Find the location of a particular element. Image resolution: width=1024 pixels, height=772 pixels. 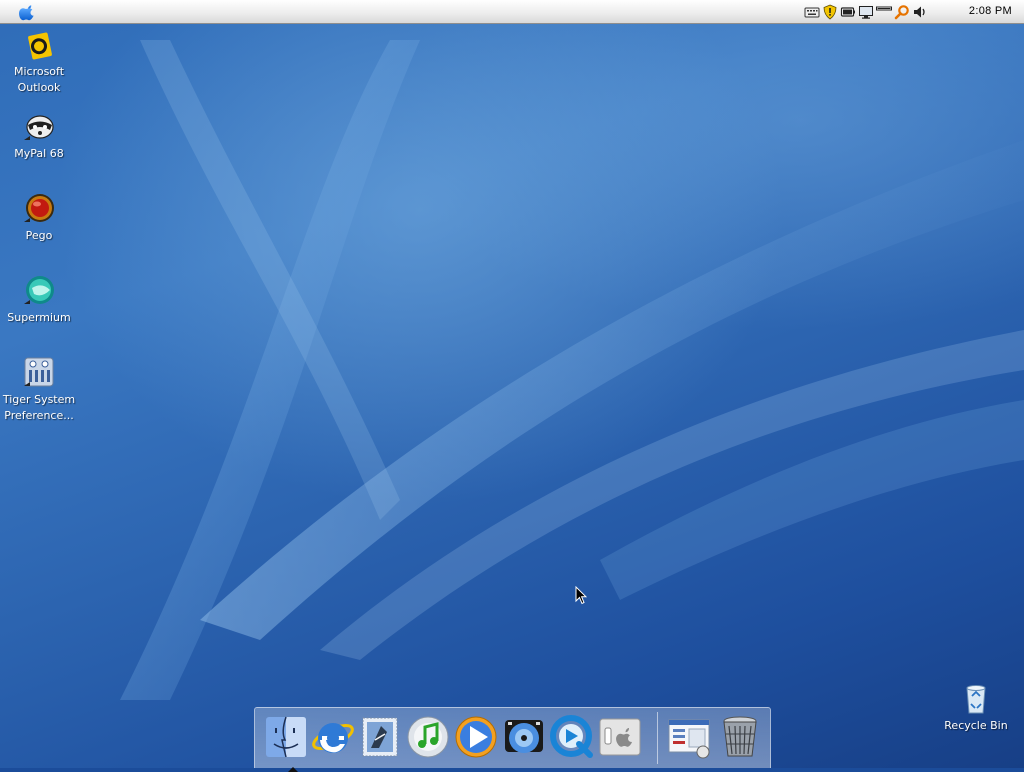

desktop-icon-supermium: Supermium is located at coordinates (39, 300).